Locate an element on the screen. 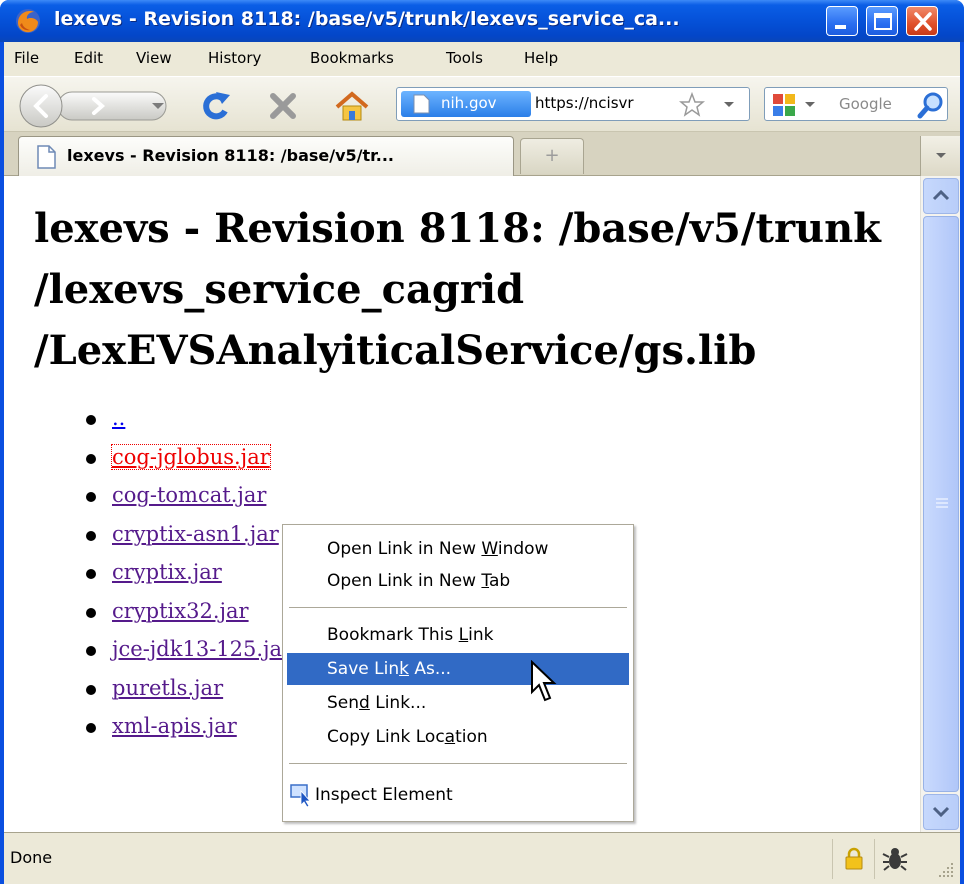 Image resolution: width=964 pixels, height=884 pixels. new-tab-button: + is located at coordinates (552, 156).